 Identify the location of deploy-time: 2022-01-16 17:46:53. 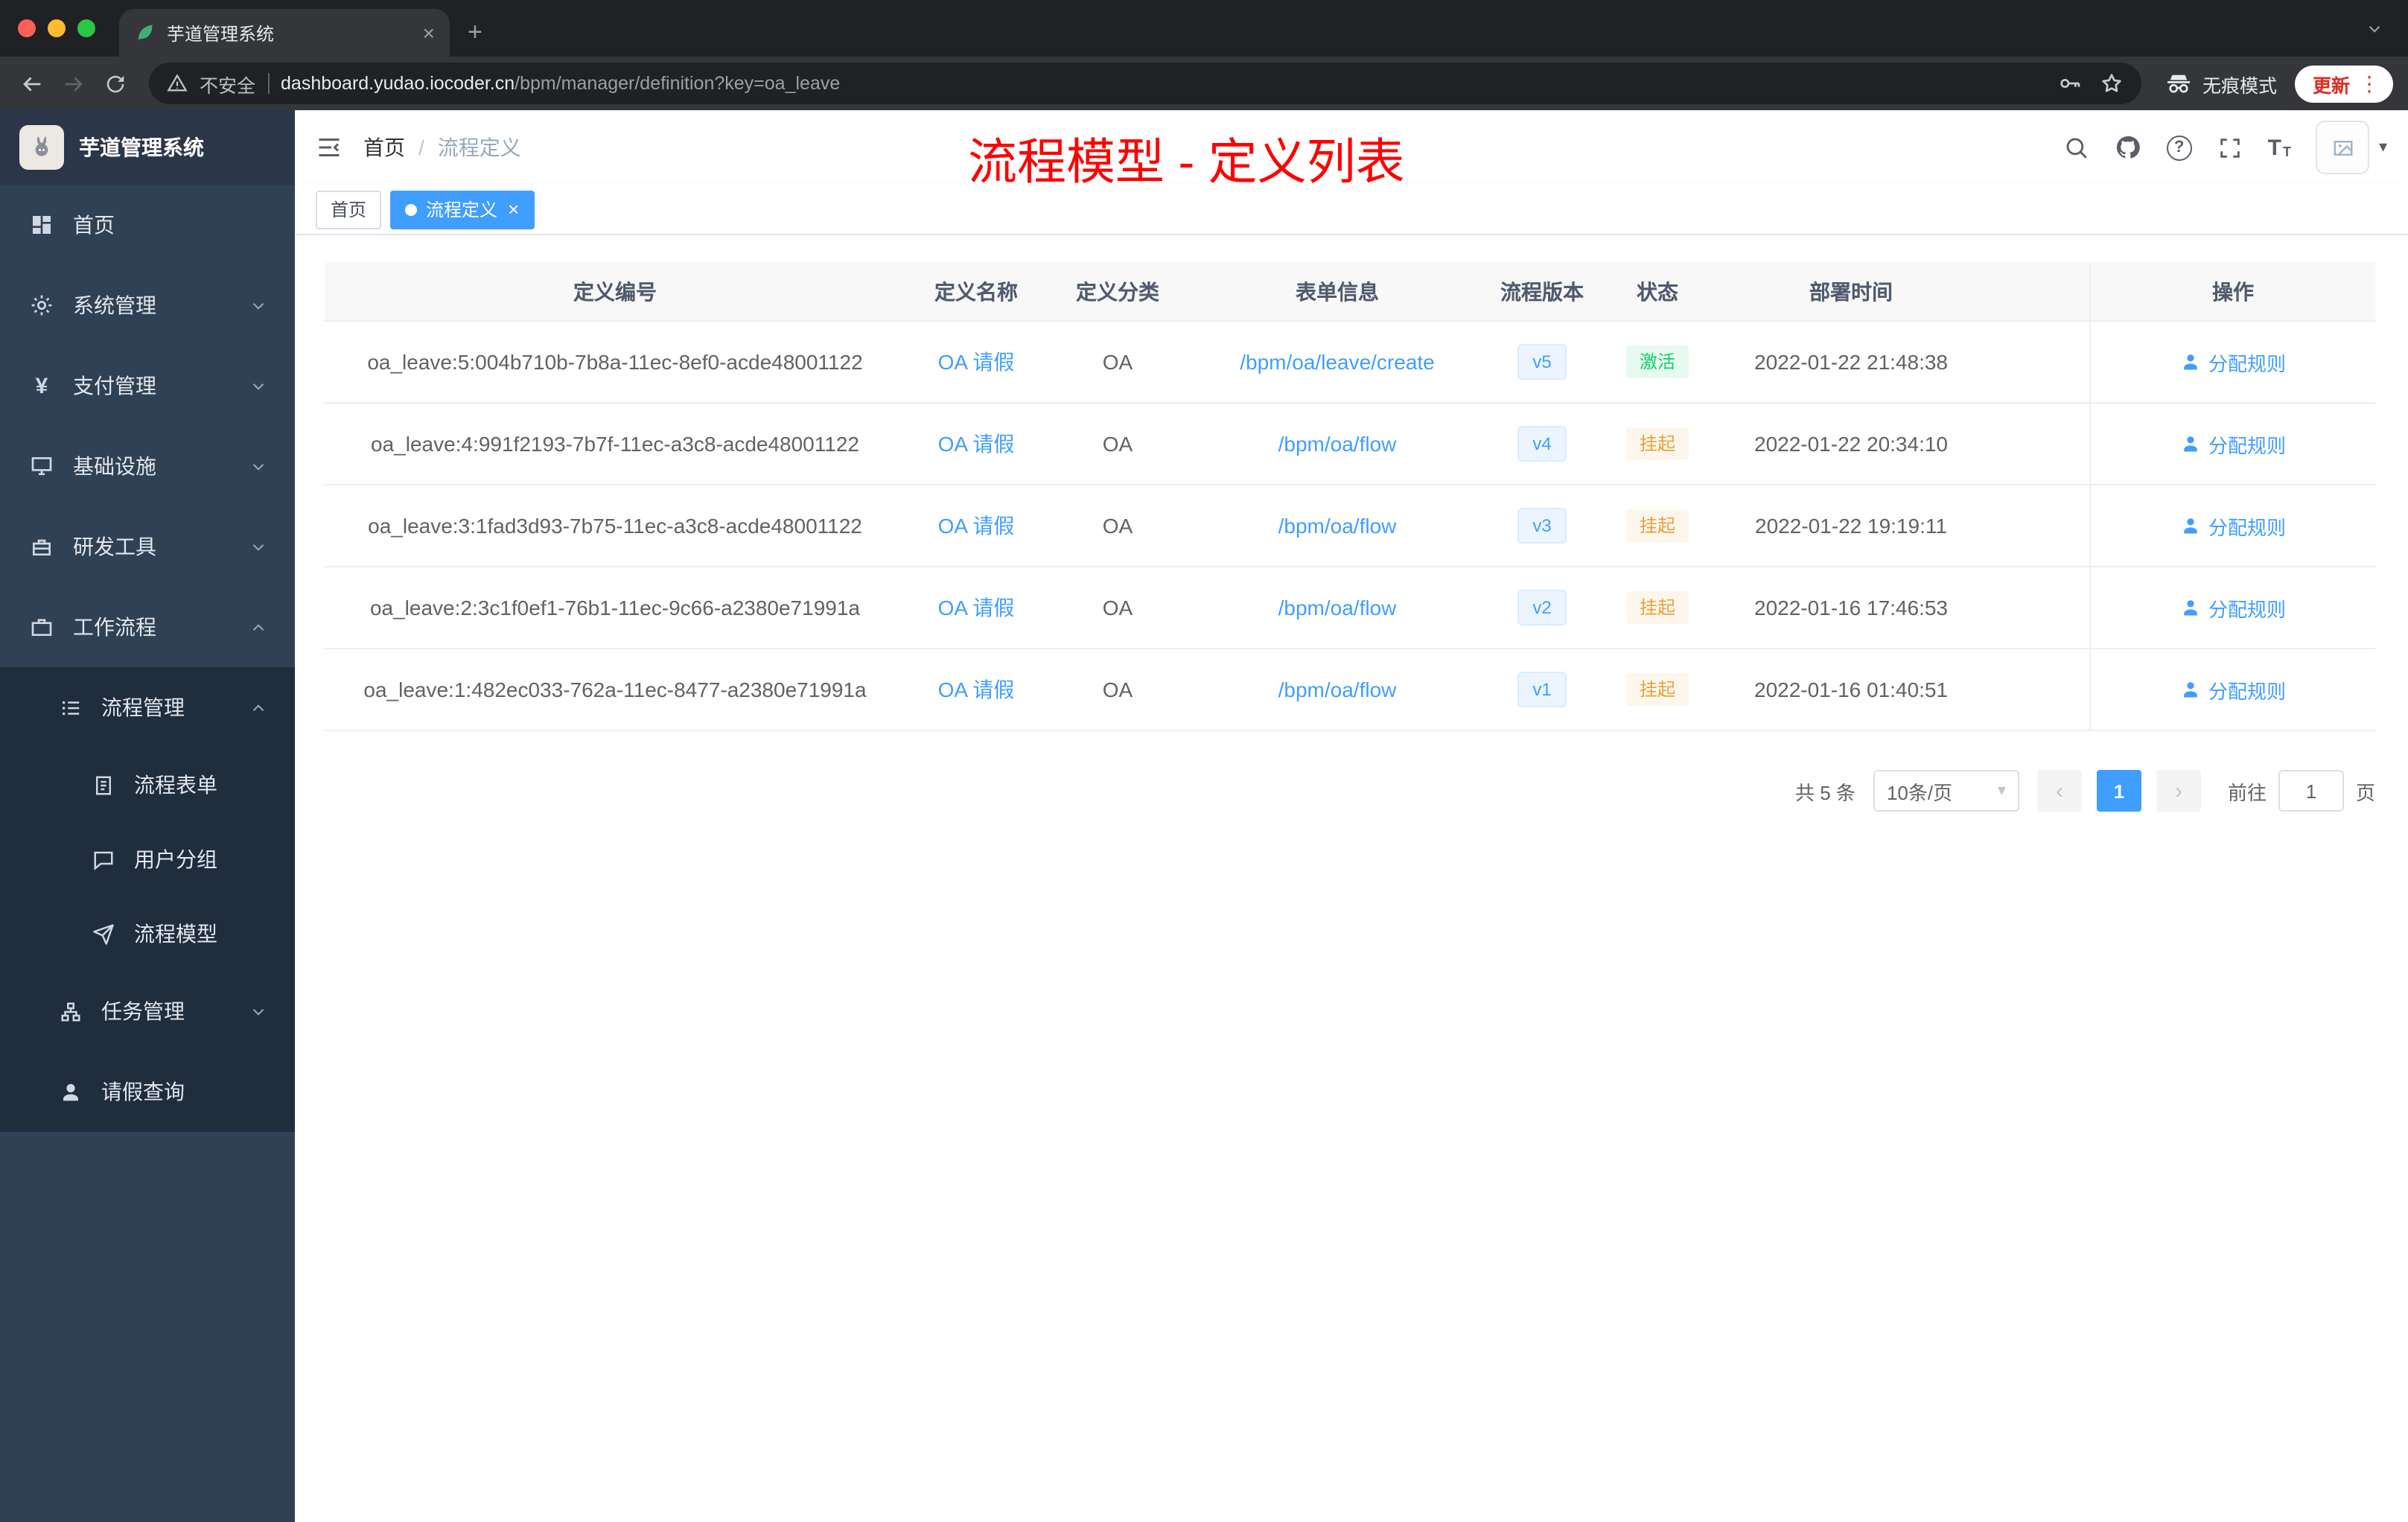
(1851, 608).